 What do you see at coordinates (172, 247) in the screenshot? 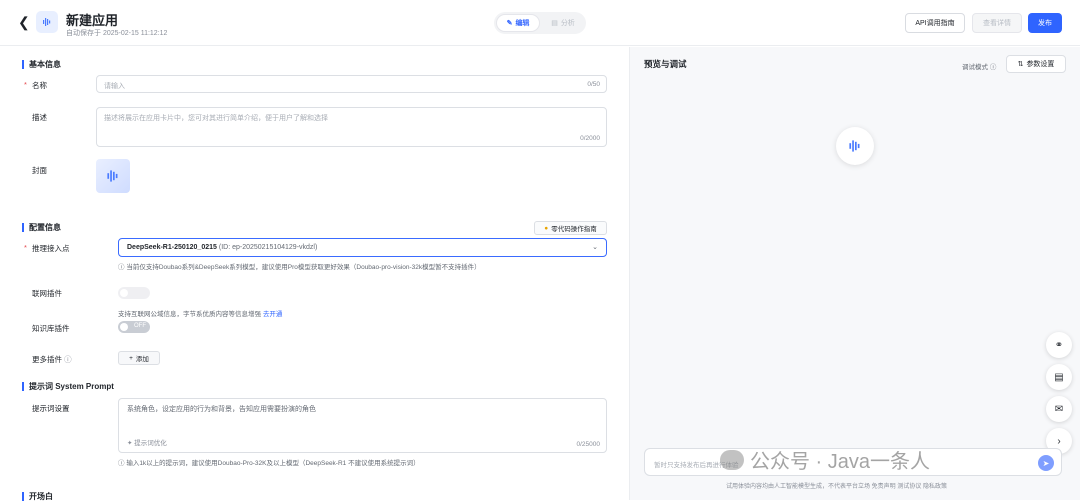
I see `endpoint-model: DeepSeek-R1-250120_0215` at bounding box center [172, 247].